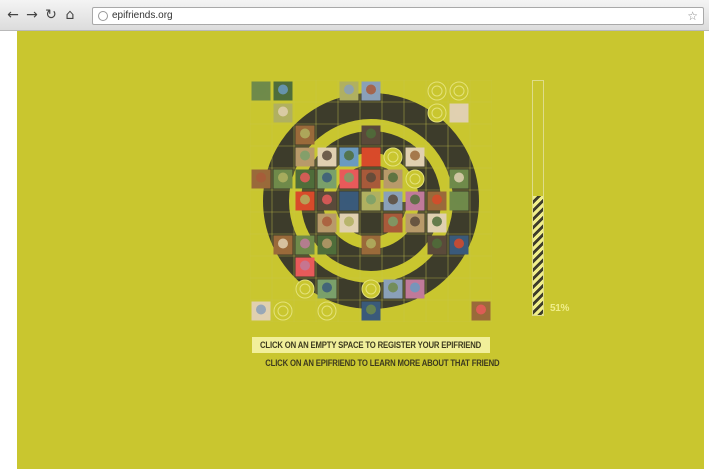 Image resolution: width=709 pixels, height=469 pixels. Describe the element at coordinates (32, 15) in the screenshot. I see `forward-arrow-icon: →` at that location.